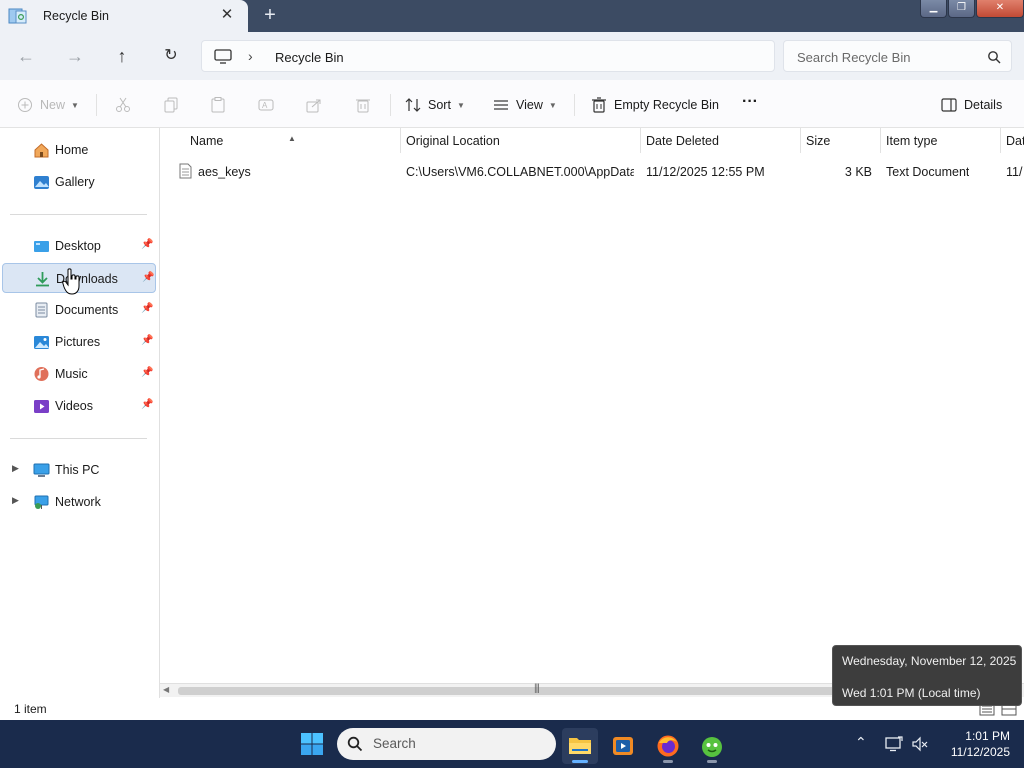 This screenshot has height=768, width=1024. Describe the element at coordinates (488, 56) in the screenshot. I see `address-bar: › Recycle Bin` at that location.